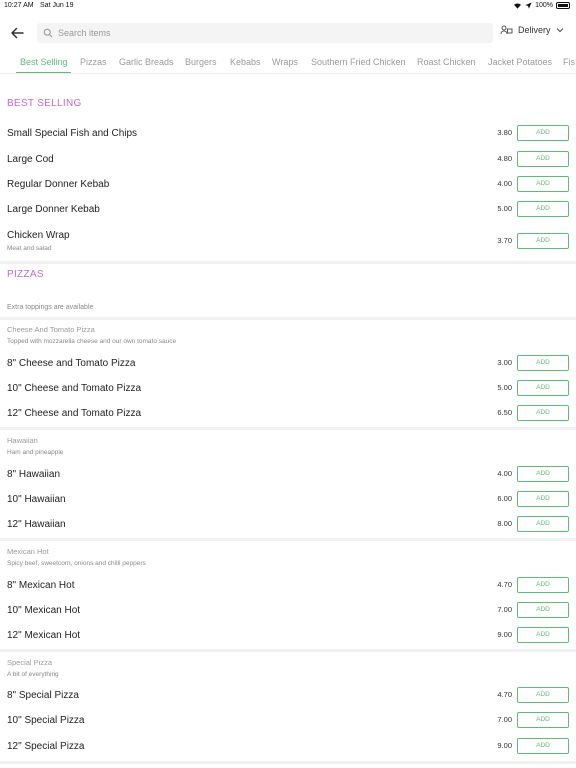 The image size is (576, 768). What do you see at coordinates (38, 235) in the screenshot?
I see `menu-item-name: Chicken Wrap` at bounding box center [38, 235].